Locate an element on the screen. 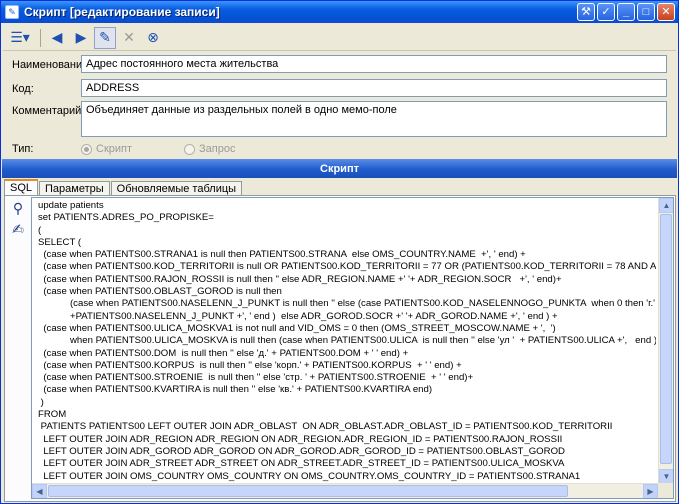  minimize-button: _ is located at coordinates (626, 12).